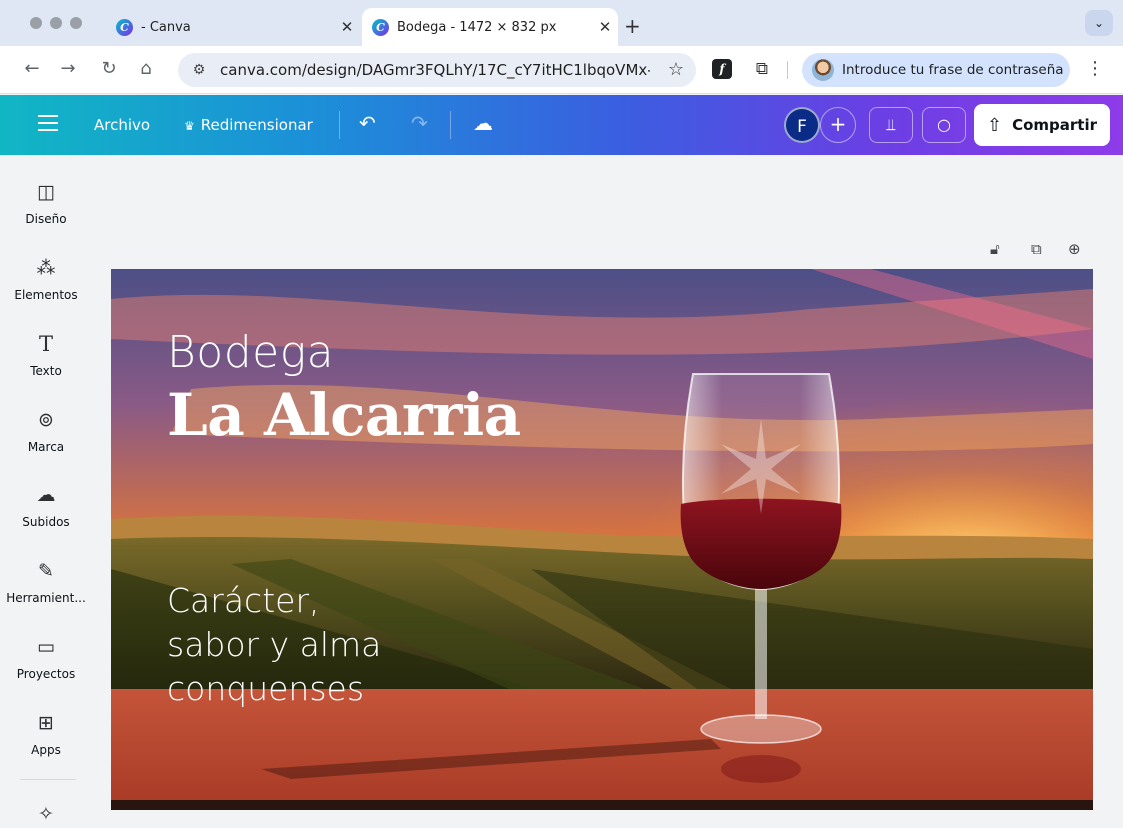 This screenshot has height=828, width=1123. I want to click on apps-grid-icon: ⊞, so click(46, 723).